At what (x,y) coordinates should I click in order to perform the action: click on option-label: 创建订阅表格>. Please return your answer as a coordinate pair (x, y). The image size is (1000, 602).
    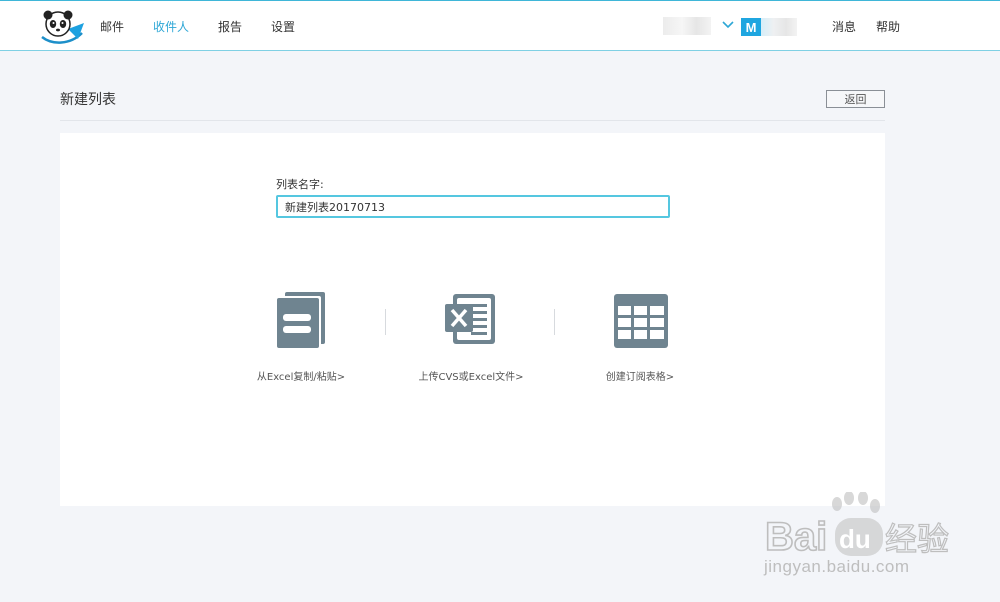
    Looking at the image, I should click on (640, 377).